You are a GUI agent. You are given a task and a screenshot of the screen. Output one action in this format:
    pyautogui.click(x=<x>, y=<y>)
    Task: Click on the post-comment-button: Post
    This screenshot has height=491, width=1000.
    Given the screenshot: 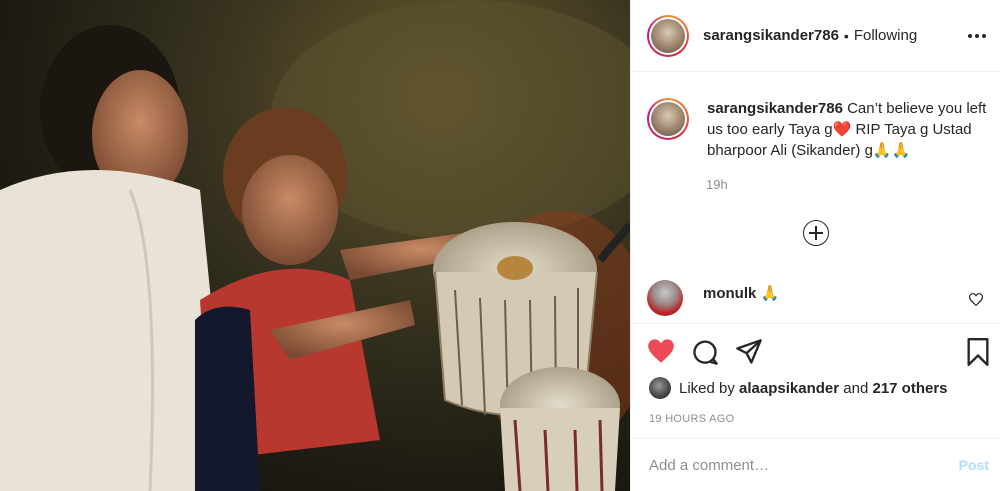 What is the action you would take?
    pyautogui.click(x=974, y=465)
    